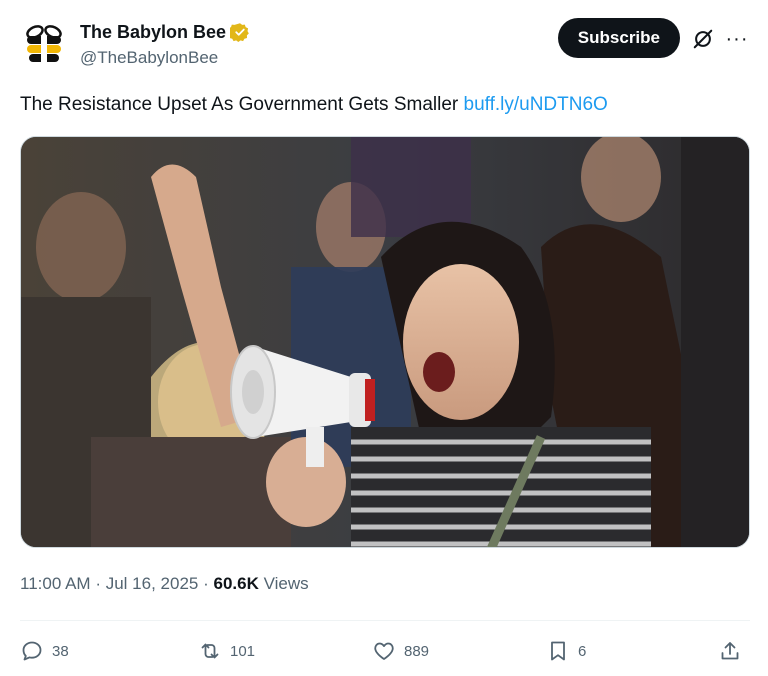 This screenshot has height=676, width=768. Describe the element at coordinates (210, 651) in the screenshot. I see `repost-icon` at that location.